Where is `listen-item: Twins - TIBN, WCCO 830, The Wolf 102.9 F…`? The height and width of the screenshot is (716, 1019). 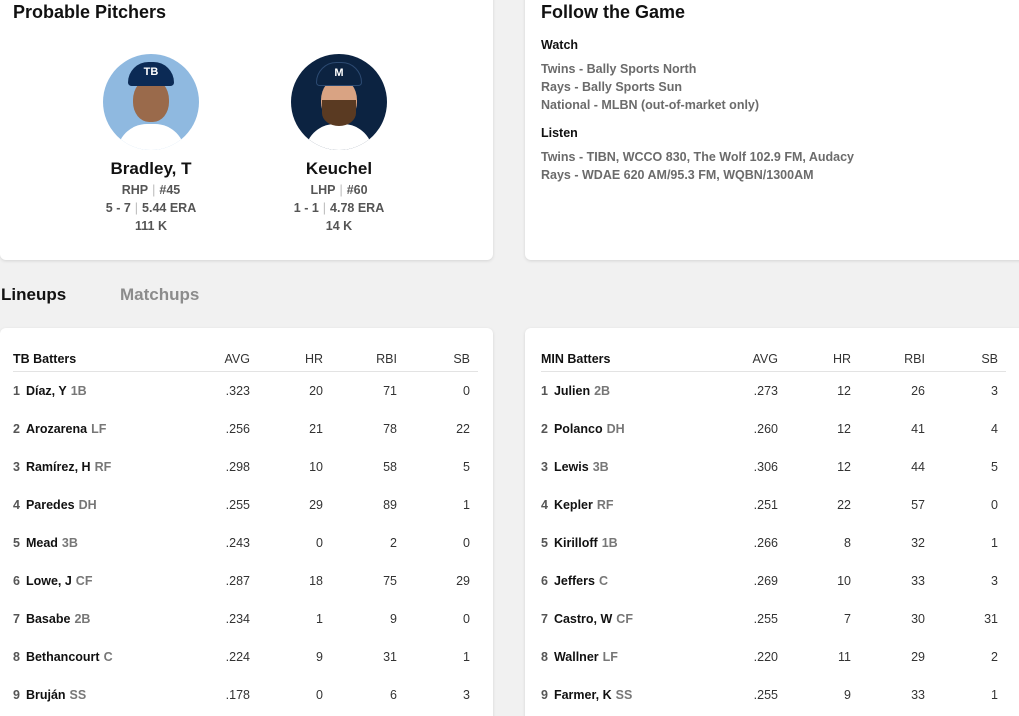 listen-item: Twins - TIBN, WCCO 830, The Wolf 102.9 F… is located at coordinates (698, 157).